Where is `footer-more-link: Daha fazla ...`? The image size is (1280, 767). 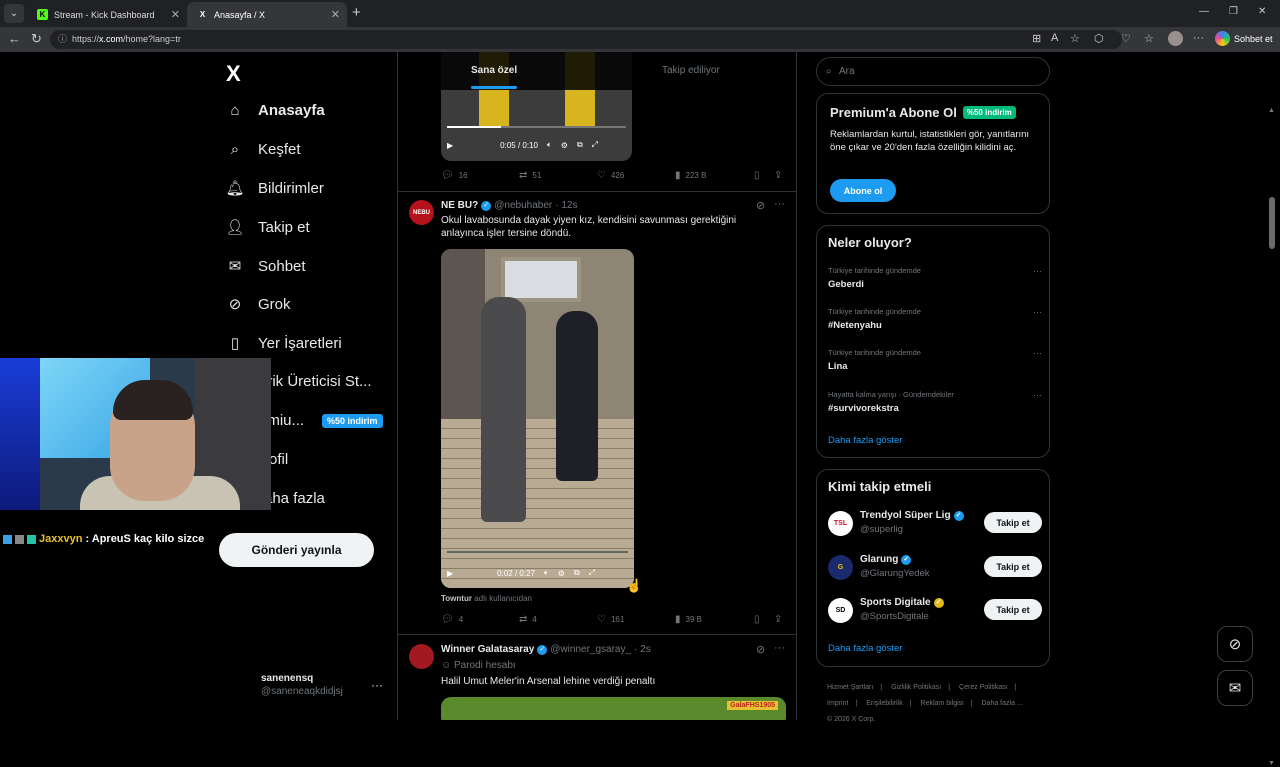
footer-more-link: Daha fazla ... is located at coordinates (1002, 703).